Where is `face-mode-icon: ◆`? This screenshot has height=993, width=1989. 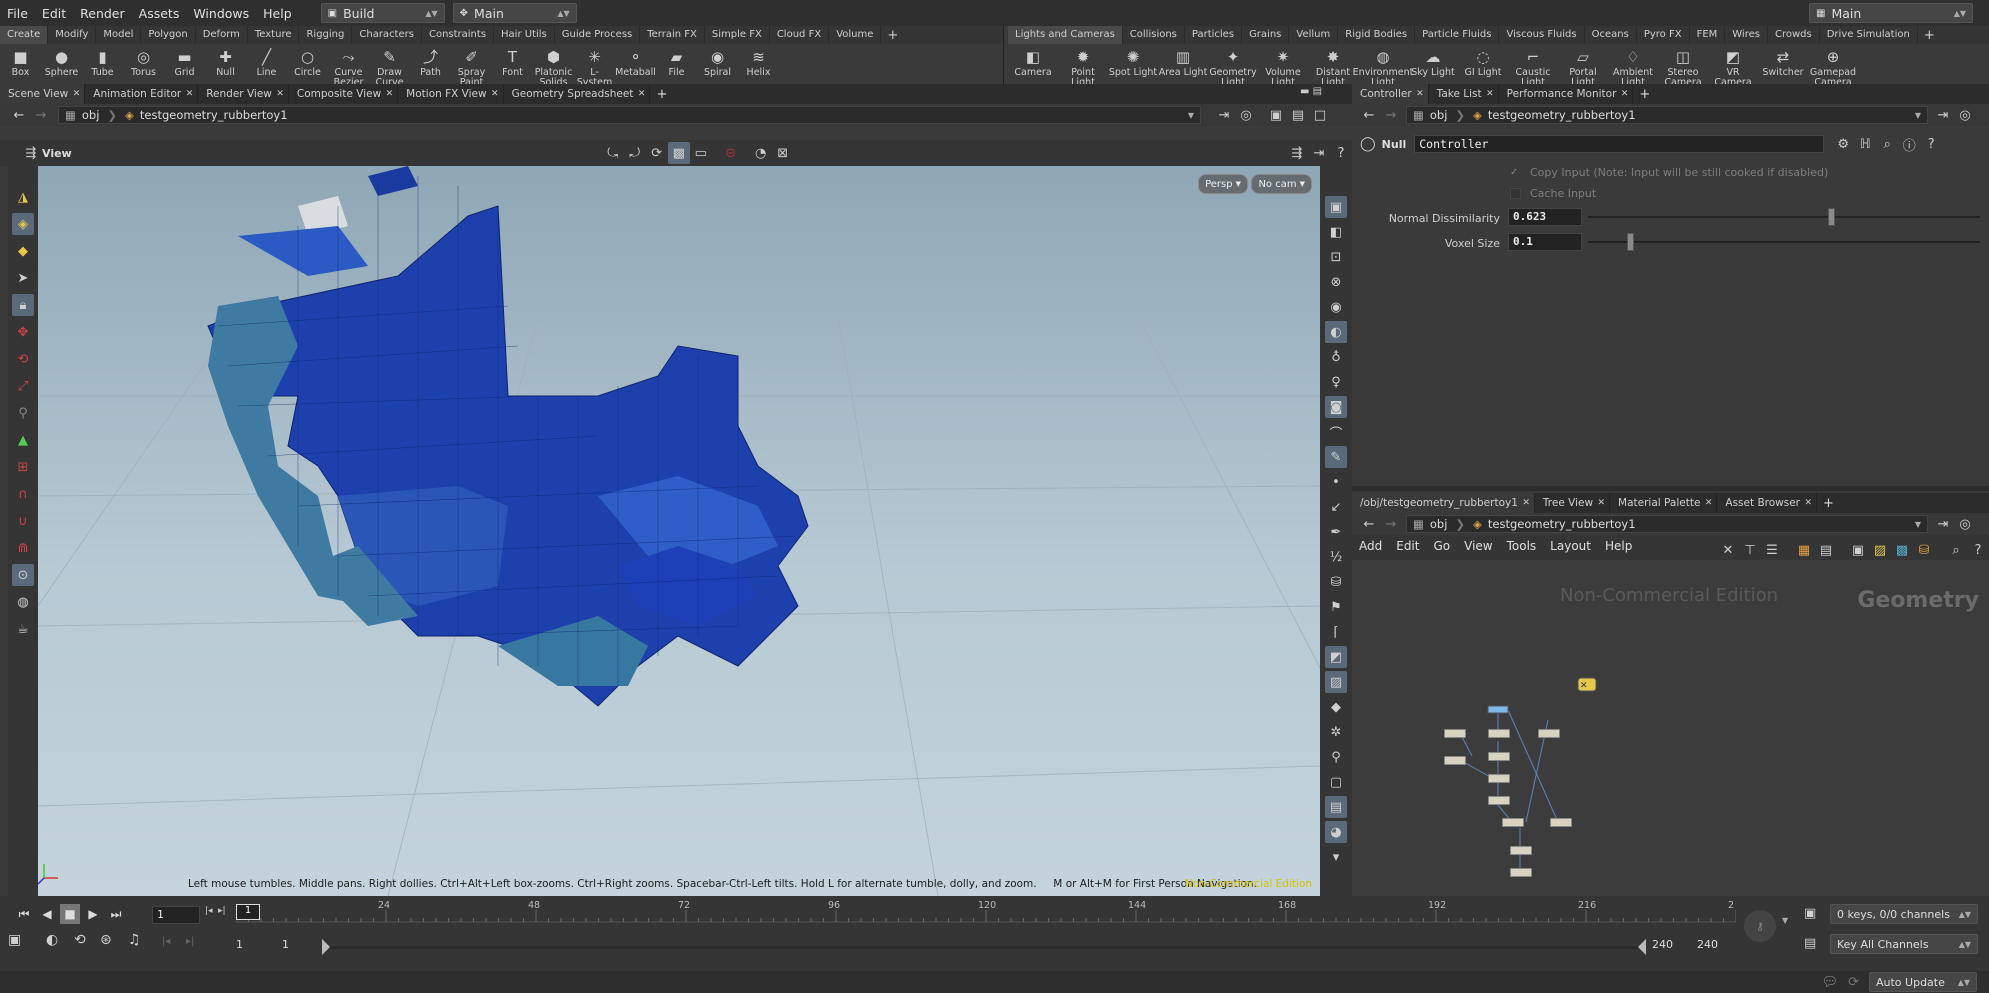
face-mode-icon: ◆ is located at coordinates (23, 251).